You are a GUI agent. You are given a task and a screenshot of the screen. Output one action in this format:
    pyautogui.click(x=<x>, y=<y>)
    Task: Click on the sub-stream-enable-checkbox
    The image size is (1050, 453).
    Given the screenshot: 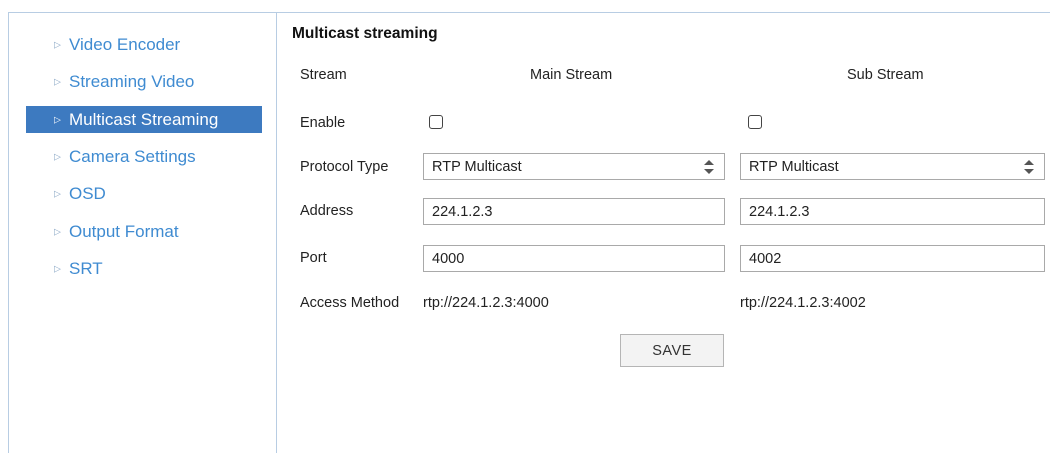 What is the action you would take?
    pyautogui.click(x=755, y=122)
    